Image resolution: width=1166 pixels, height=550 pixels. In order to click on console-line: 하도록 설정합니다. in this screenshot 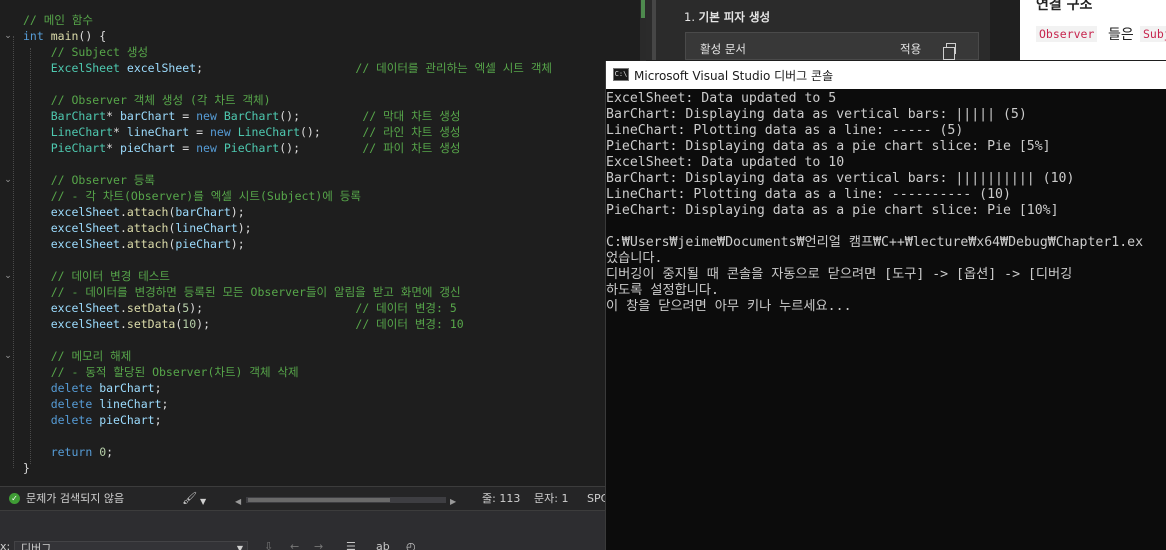, I will do `click(662, 290)`.